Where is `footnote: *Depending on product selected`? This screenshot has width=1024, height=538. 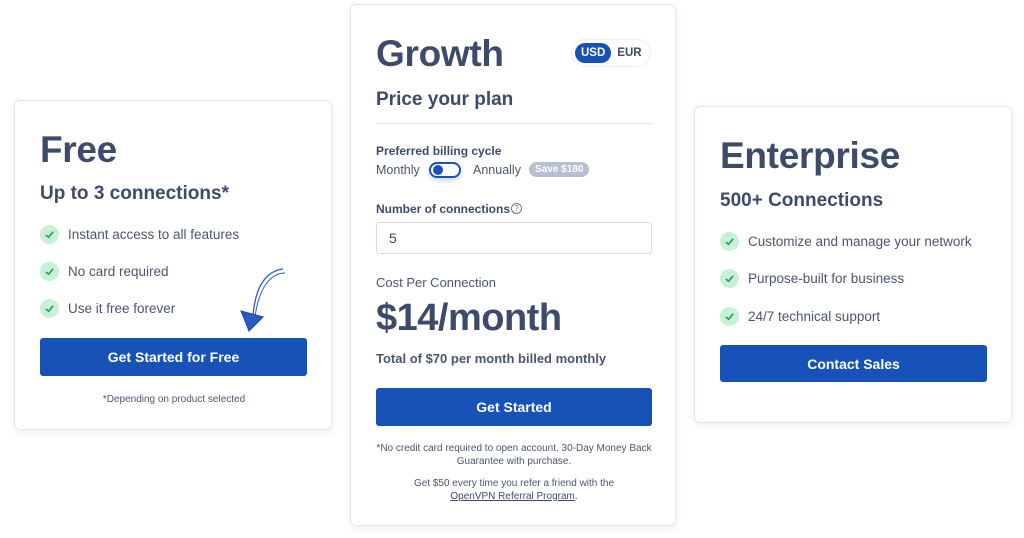
footnote: *Depending on product selected is located at coordinates (174, 399).